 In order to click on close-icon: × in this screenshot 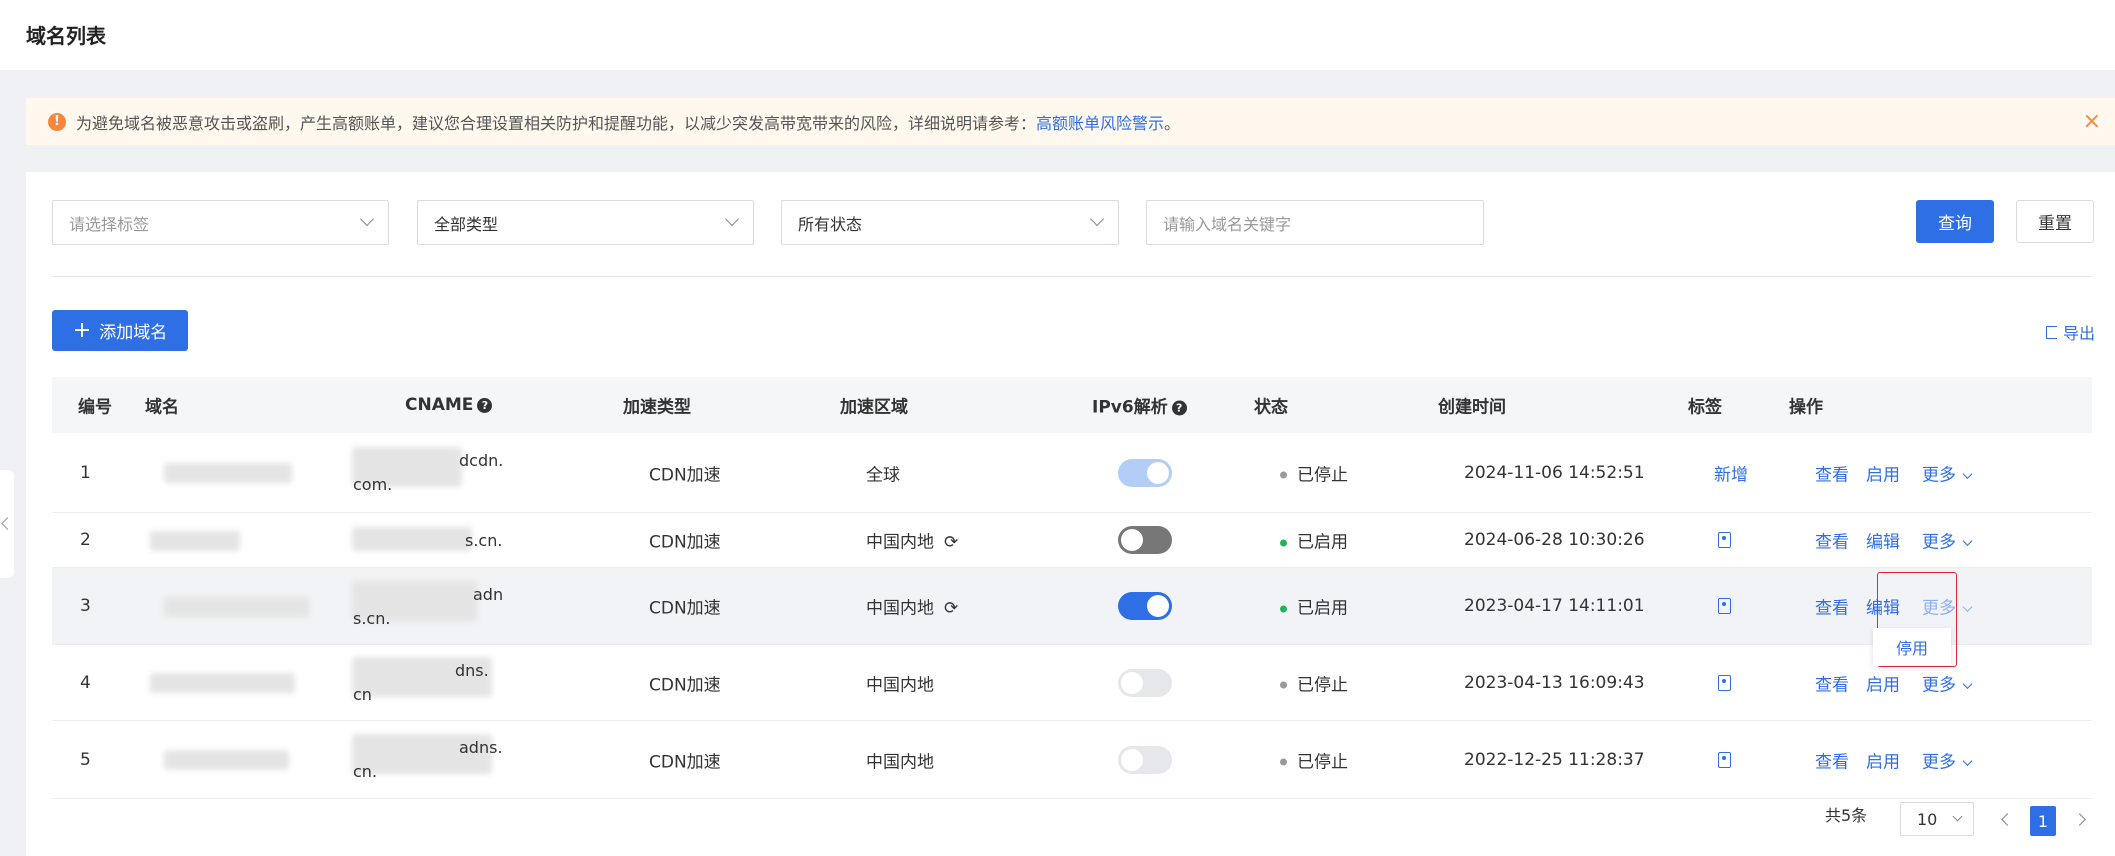, I will do `click(2092, 121)`.